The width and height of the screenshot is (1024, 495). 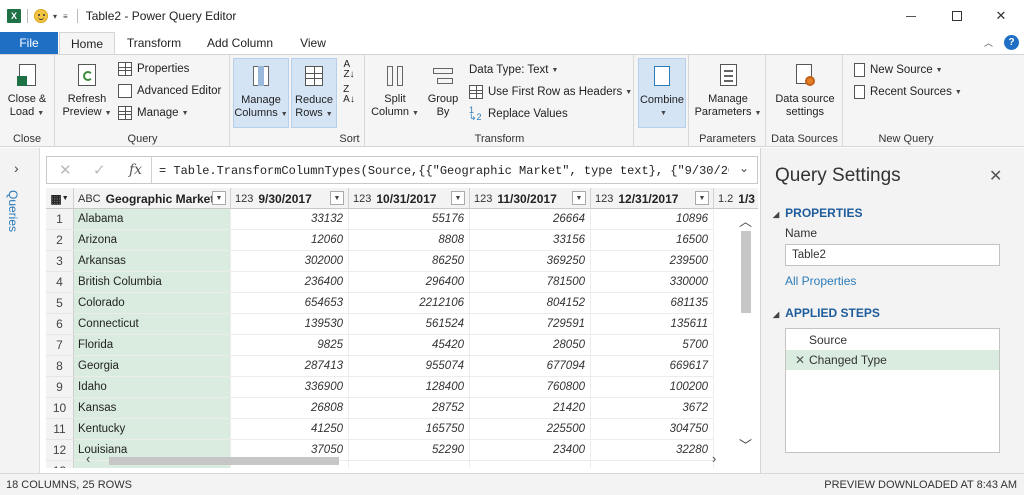 I want to click on fx-icon: fx, so click(x=135, y=170).